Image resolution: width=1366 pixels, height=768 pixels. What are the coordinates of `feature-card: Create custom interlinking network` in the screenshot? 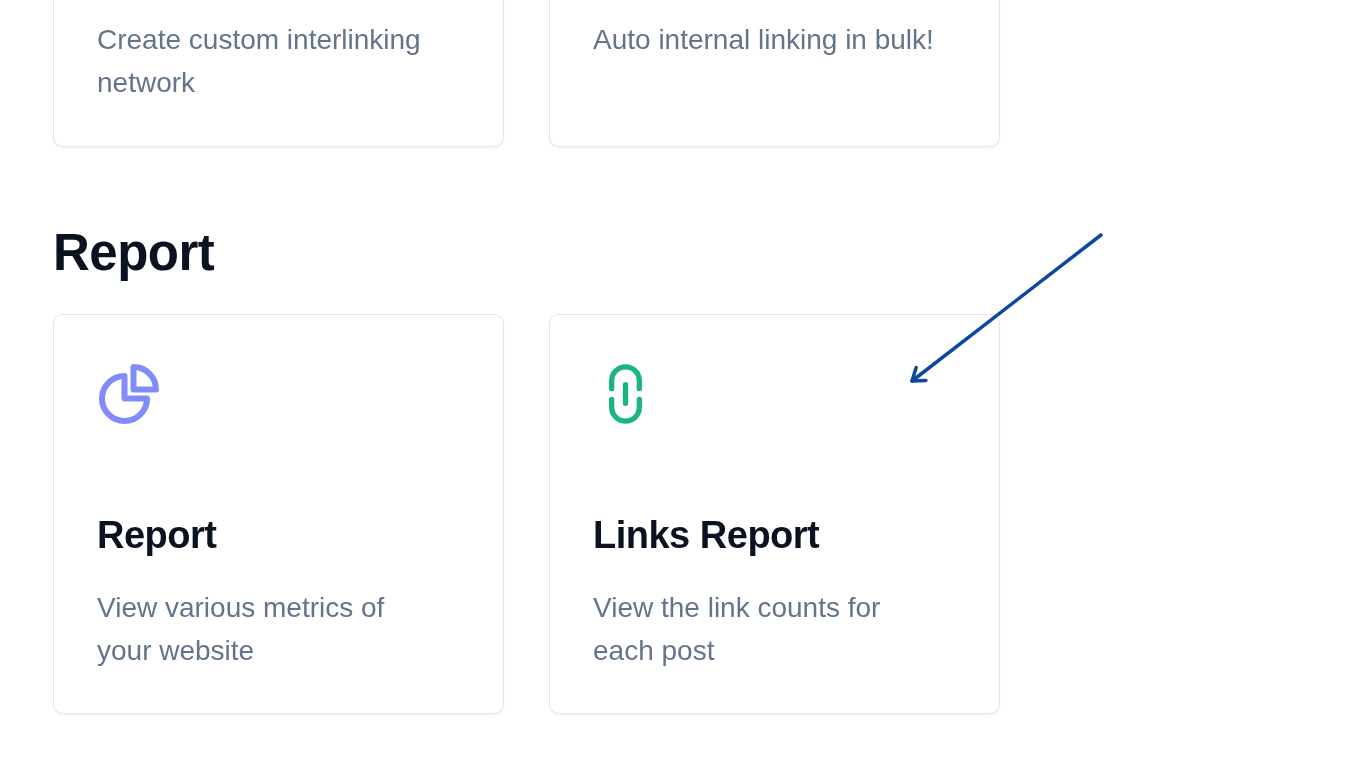 It's located at (278, 73).